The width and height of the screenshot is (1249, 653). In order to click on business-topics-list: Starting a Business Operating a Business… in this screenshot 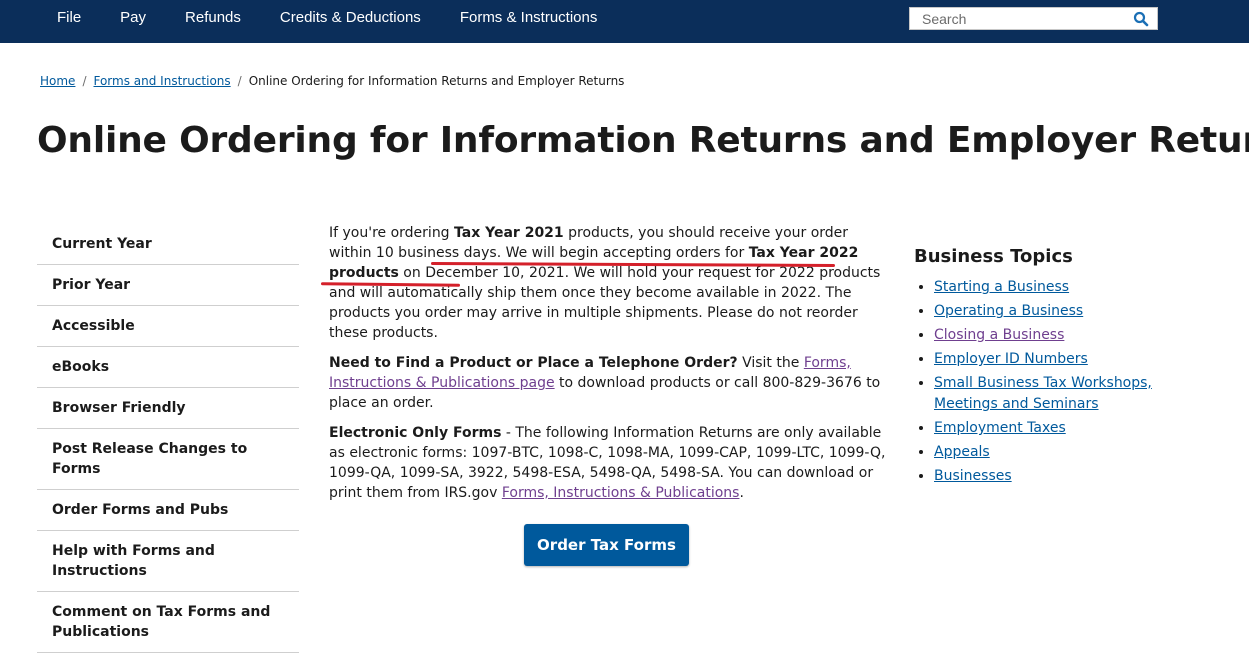, I will do `click(1064, 382)`.